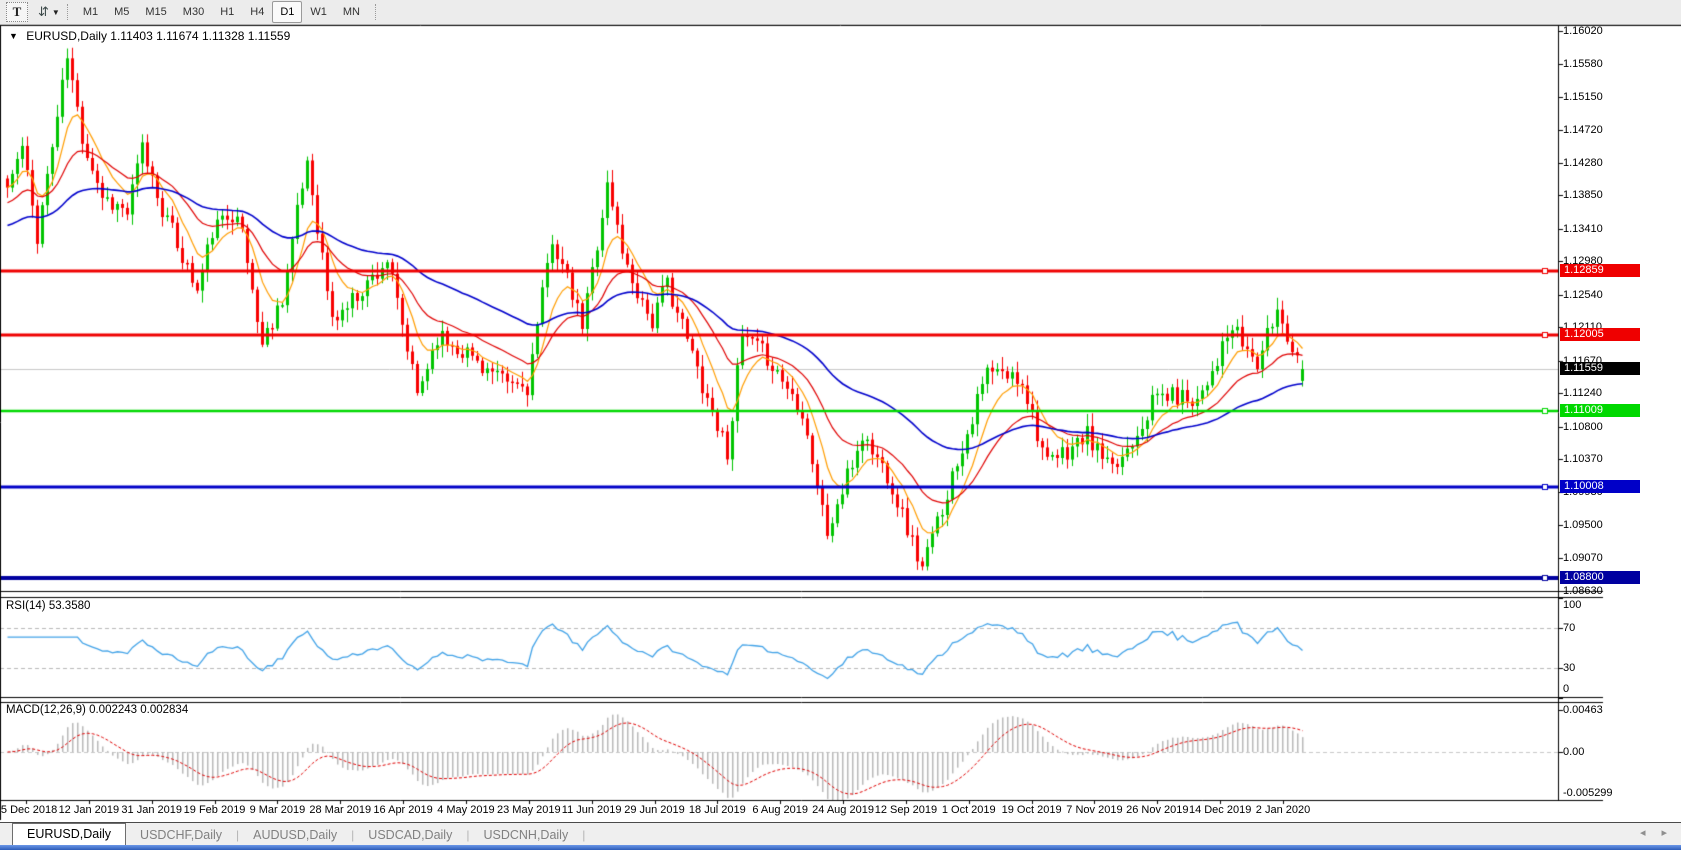 The height and width of the screenshot is (850, 1681). What do you see at coordinates (466, 810) in the screenshot?
I see `date-tick-label: 4 May 2019` at bounding box center [466, 810].